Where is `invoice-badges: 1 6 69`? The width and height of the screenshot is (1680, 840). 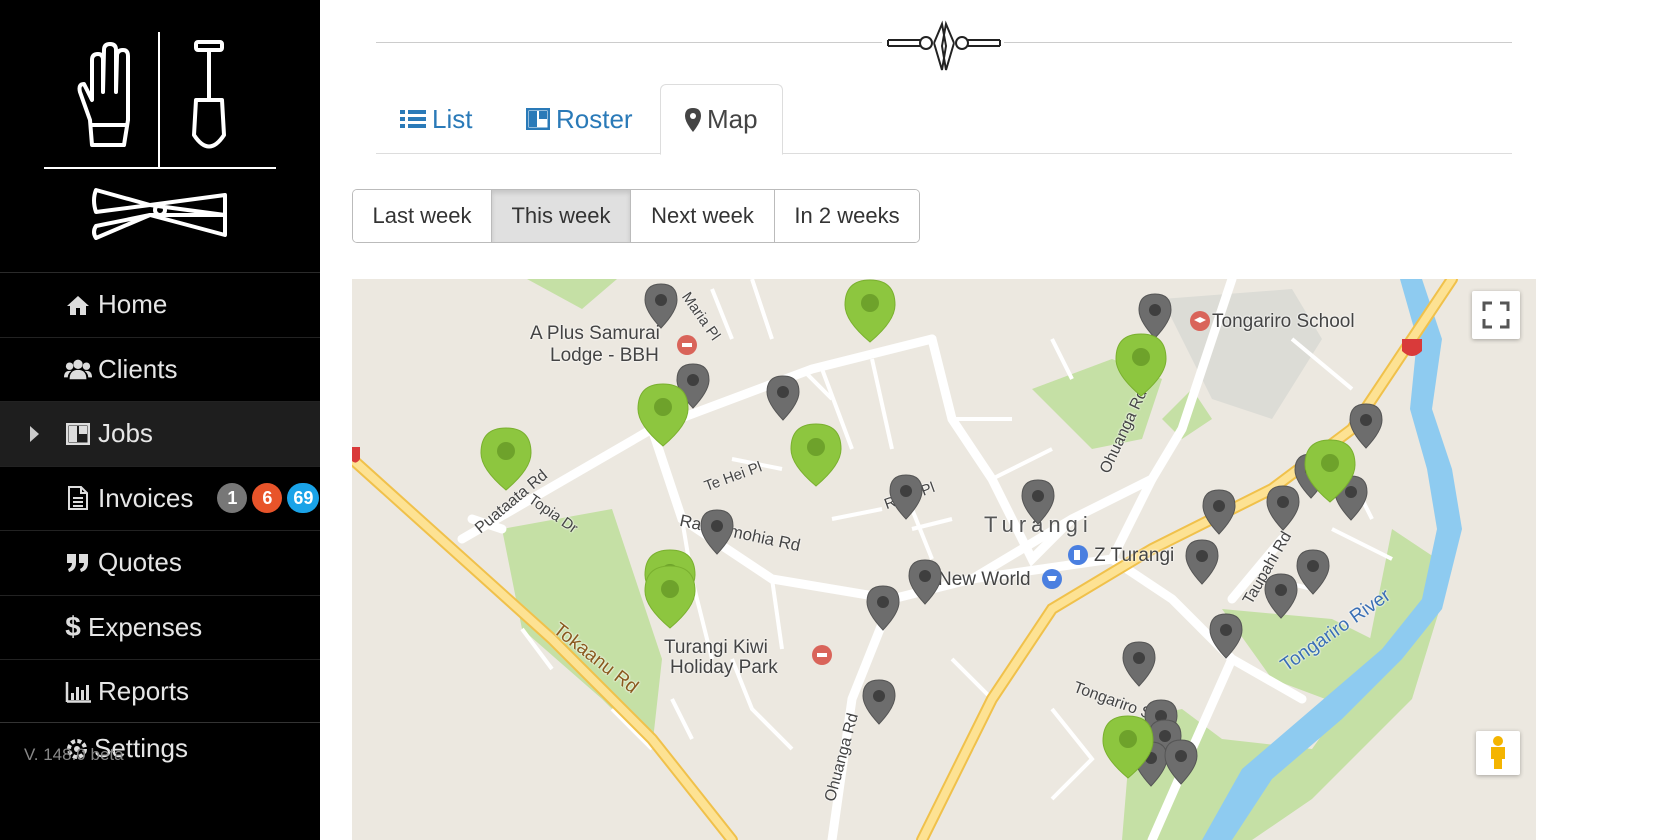
invoice-badges: 1 6 69 is located at coordinates (268, 498).